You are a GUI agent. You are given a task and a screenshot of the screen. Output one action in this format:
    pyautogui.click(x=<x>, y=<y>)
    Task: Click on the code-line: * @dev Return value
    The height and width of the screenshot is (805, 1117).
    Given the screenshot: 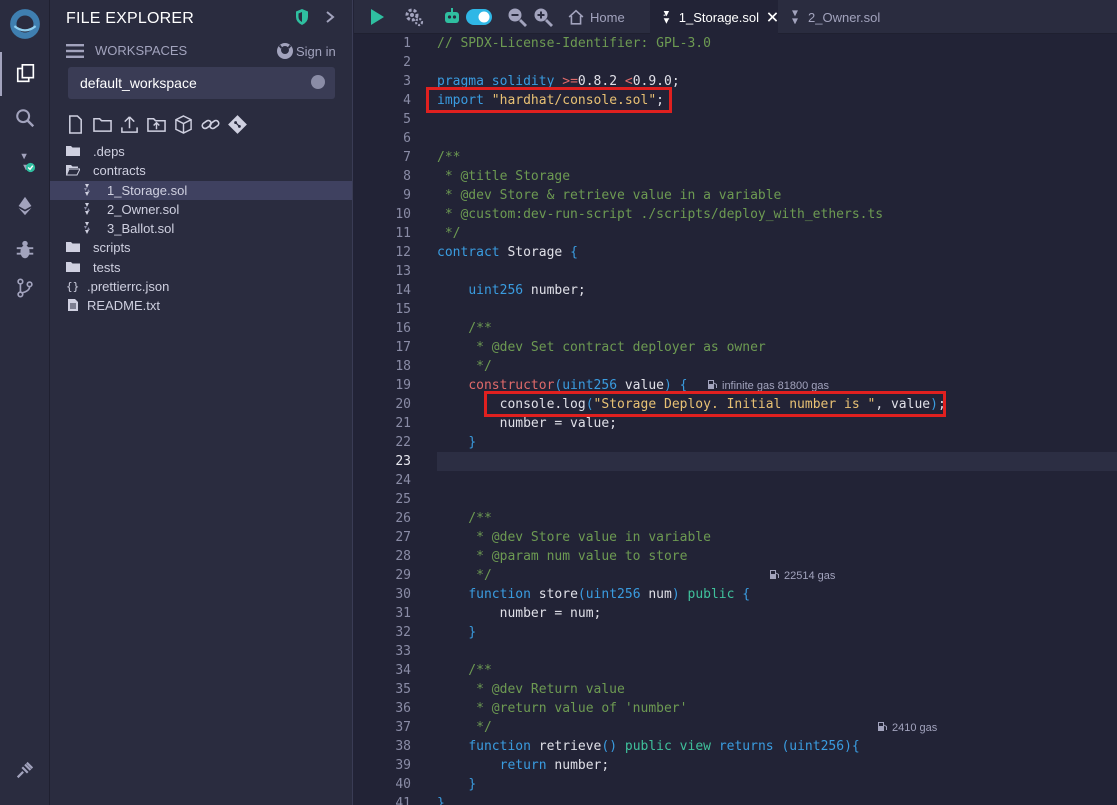 What is the action you would take?
    pyautogui.click(x=531, y=689)
    